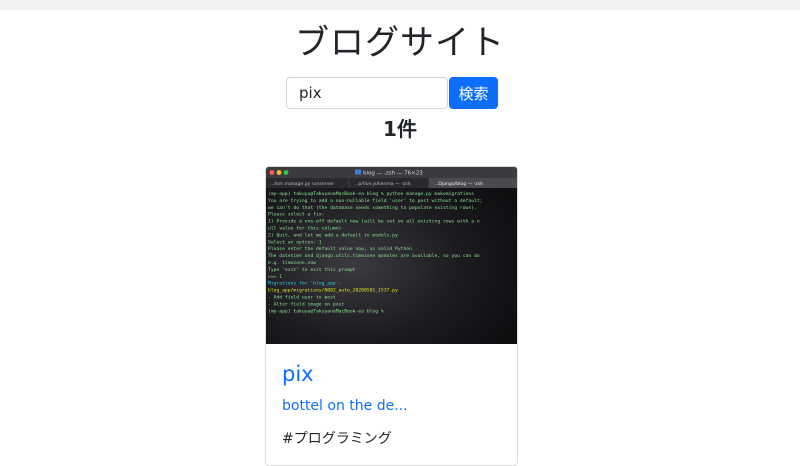  I want to click on result-count: 1件, so click(400, 129).